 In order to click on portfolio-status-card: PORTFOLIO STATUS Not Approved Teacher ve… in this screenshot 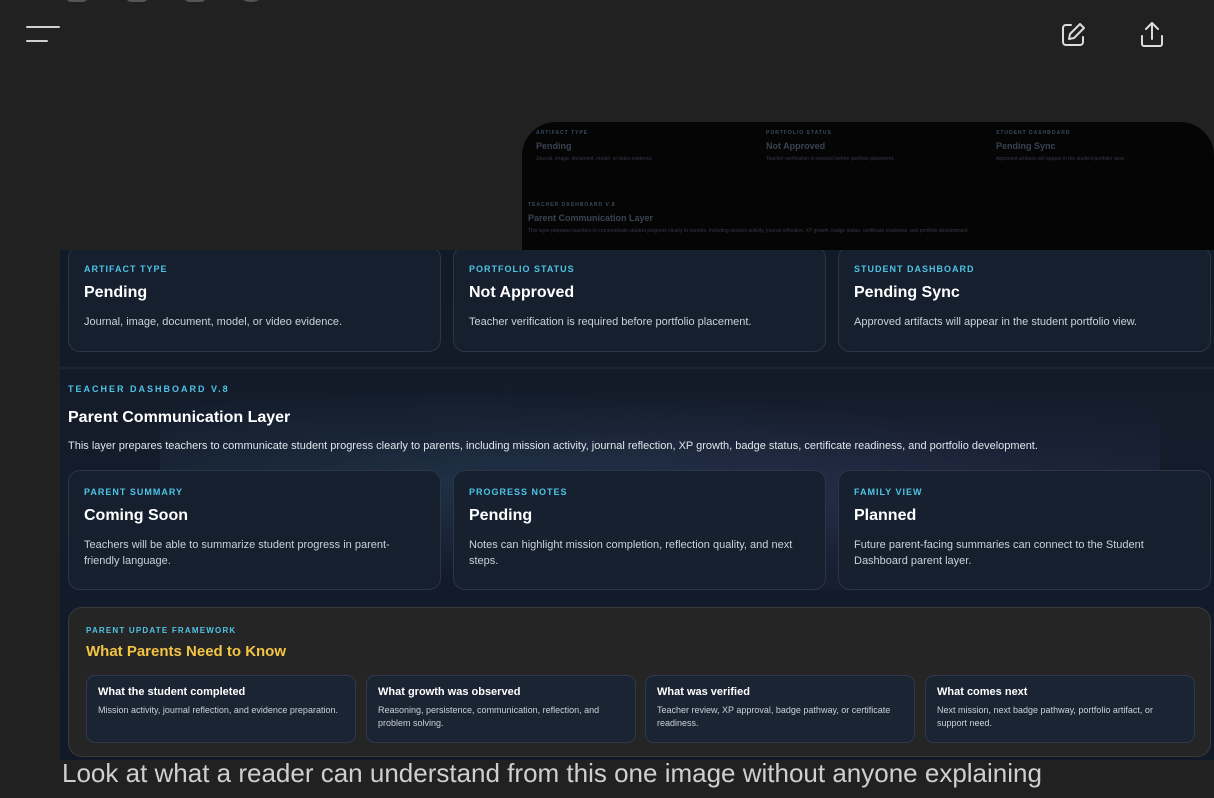, I will do `click(639, 301)`.